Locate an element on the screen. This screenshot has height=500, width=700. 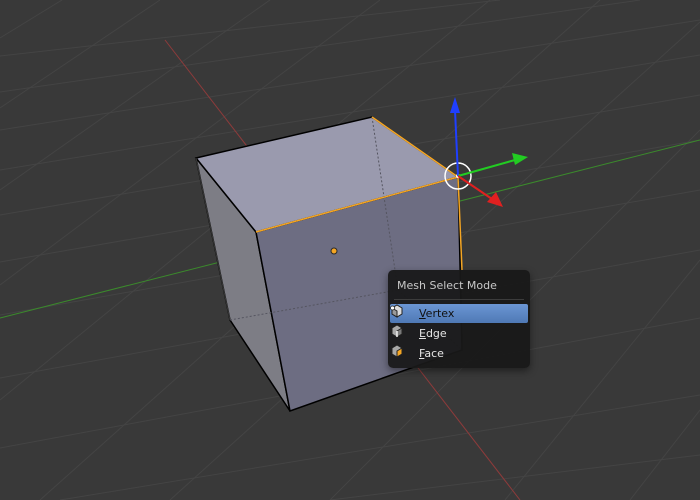
y-axis-arrow-icon is located at coordinates (520, 159).